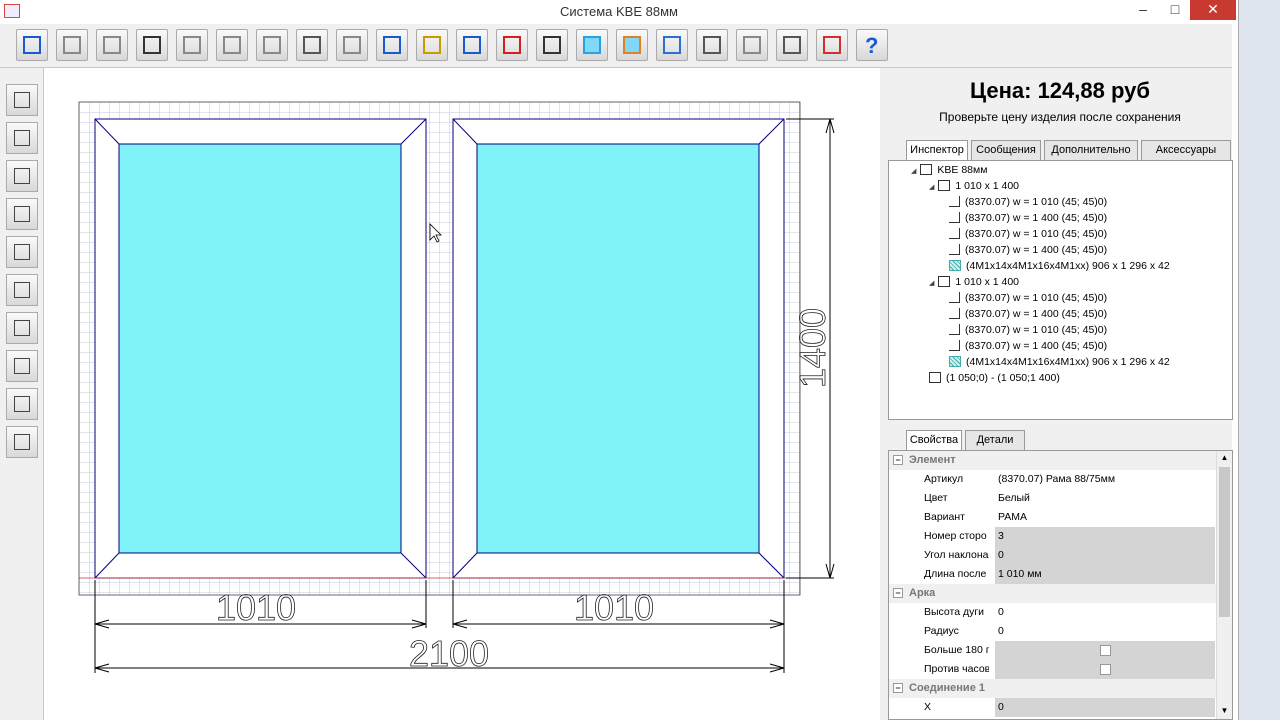  I want to click on prop-color: Цвет Белый, so click(1054, 498).